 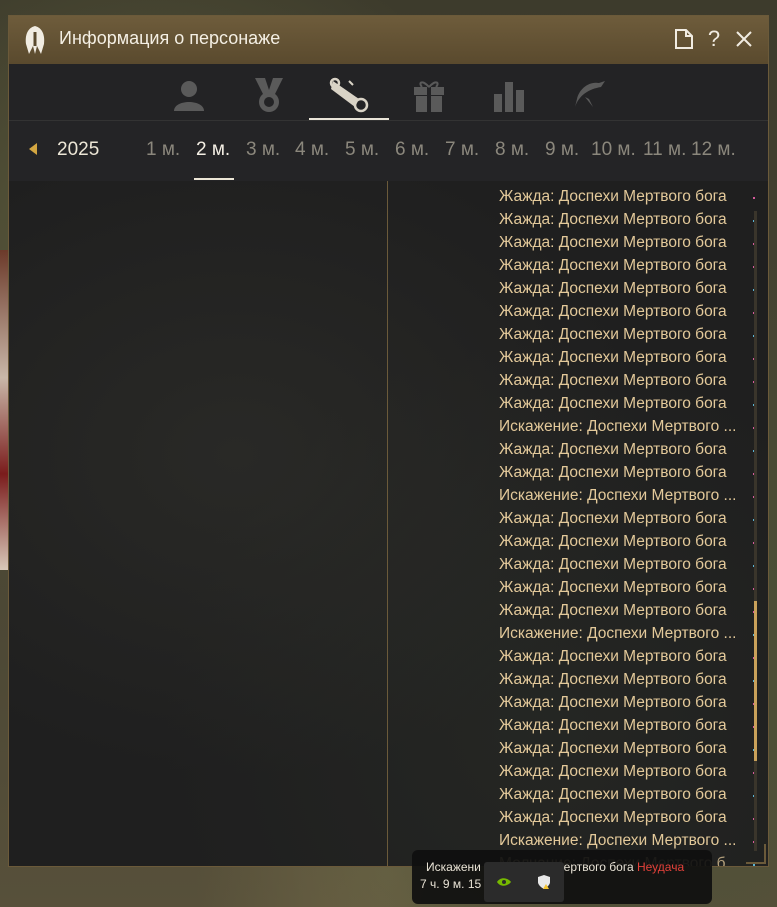 I want to click on month-8: 8 м., so click(x=512, y=150).